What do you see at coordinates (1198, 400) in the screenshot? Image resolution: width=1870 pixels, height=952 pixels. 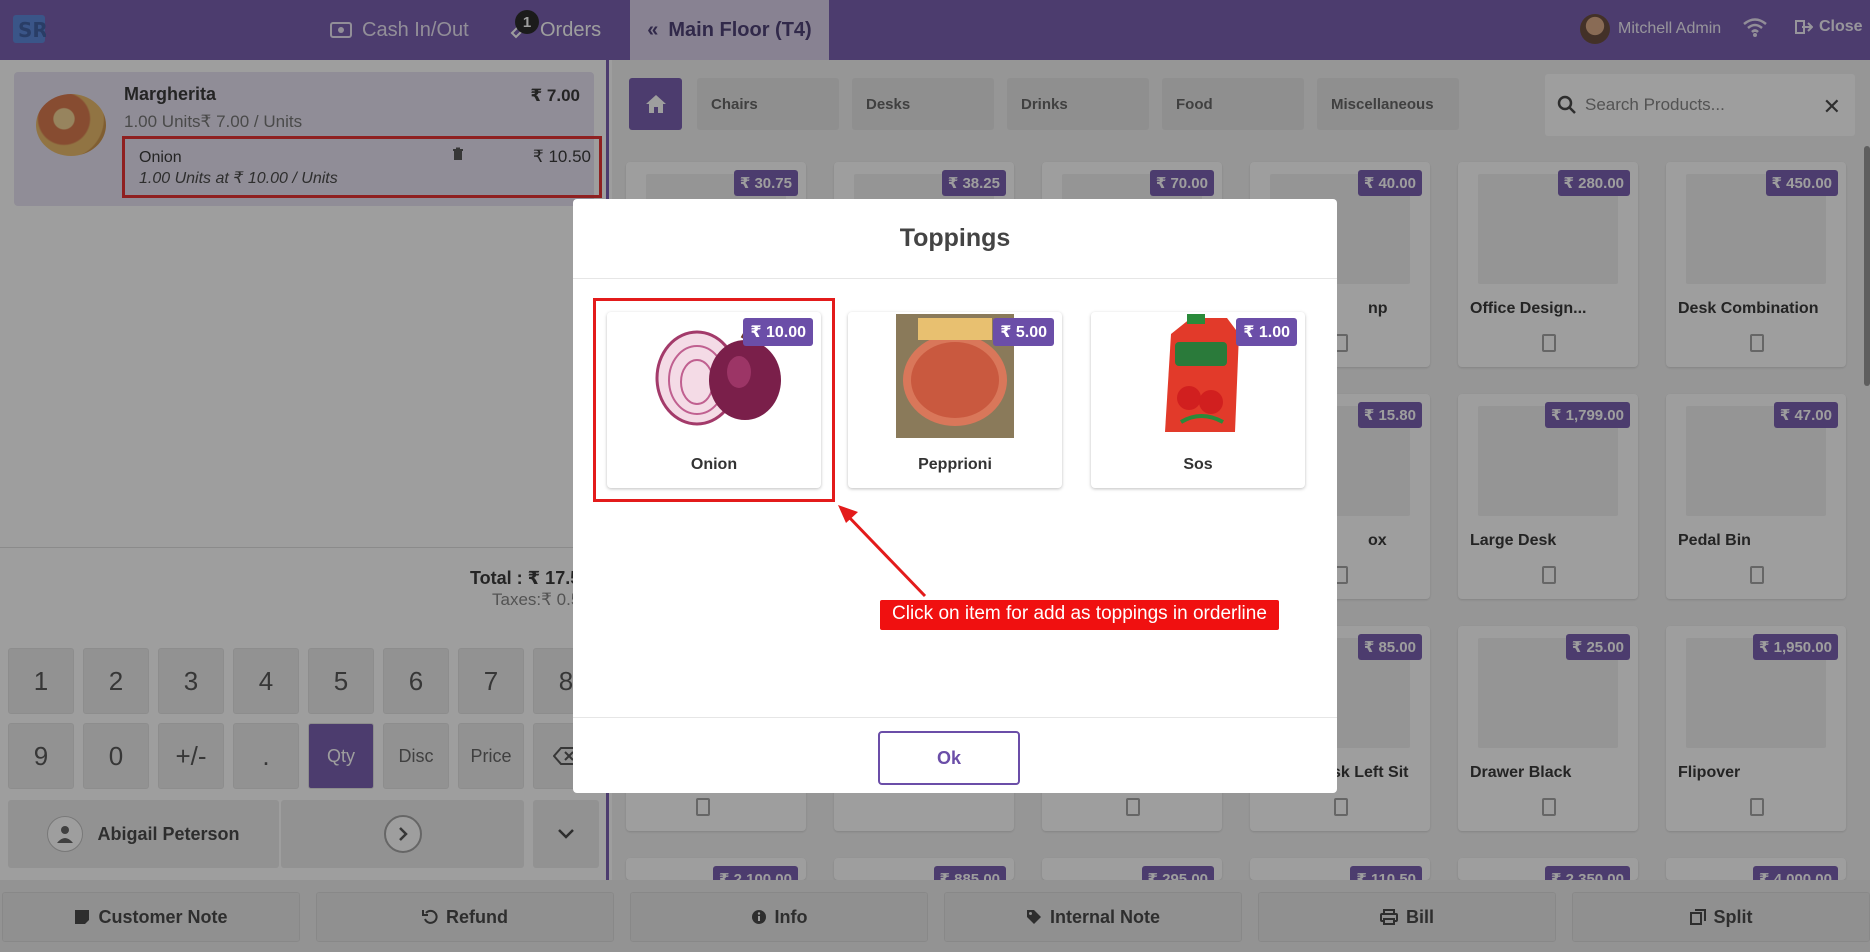 I see `topping-card-sos: ₹ 1.00 Sos` at bounding box center [1198, 400].